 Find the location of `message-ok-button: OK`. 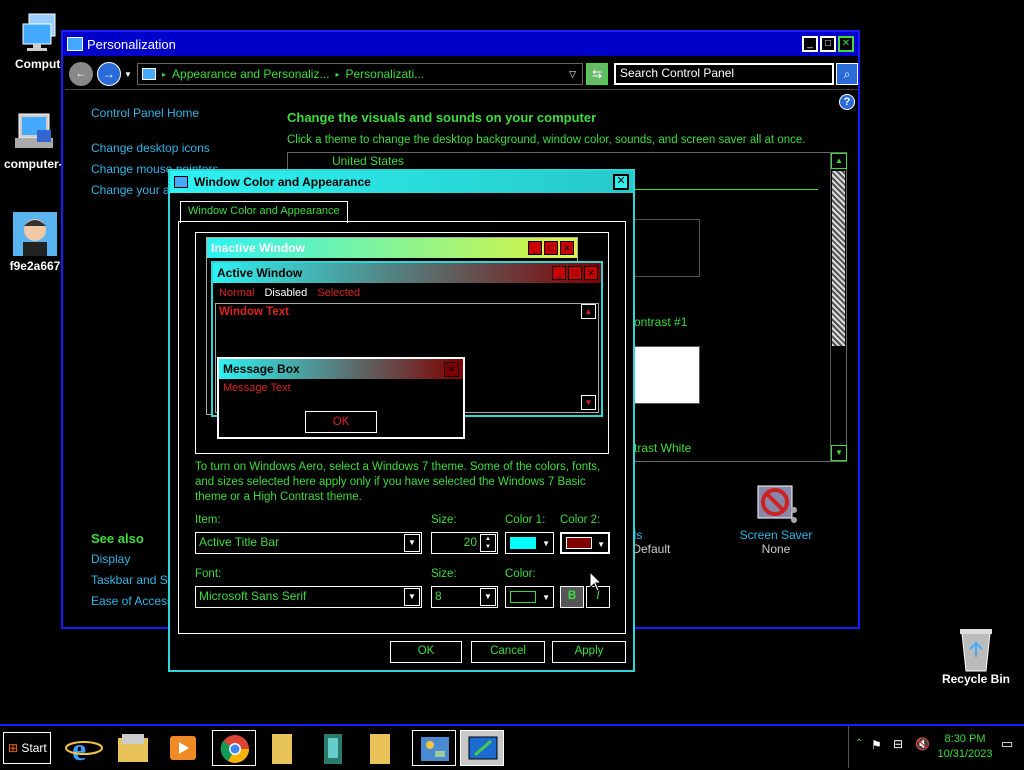

message-ok-button: OK is located at coordinates (341, 422).